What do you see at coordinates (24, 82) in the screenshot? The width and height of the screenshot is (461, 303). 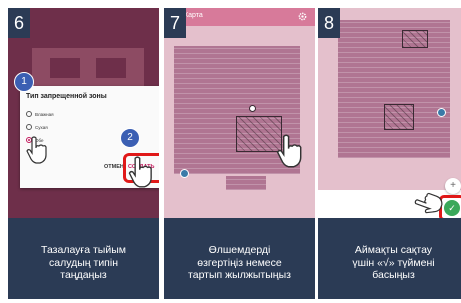 I see `step-badge-1: 1` at bounding box center [24, 82].